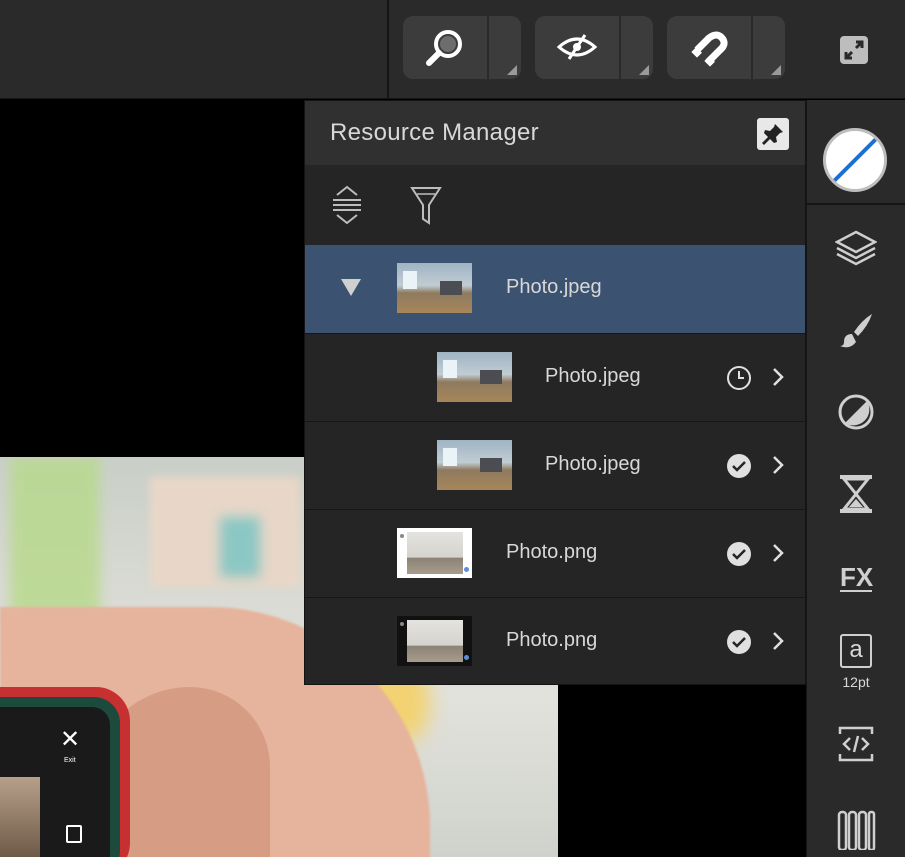 This screenshot has width=905, height=857. Describe the element at coordinates (709, 47) in the screenshot. I see `snapping-icon` at that location.